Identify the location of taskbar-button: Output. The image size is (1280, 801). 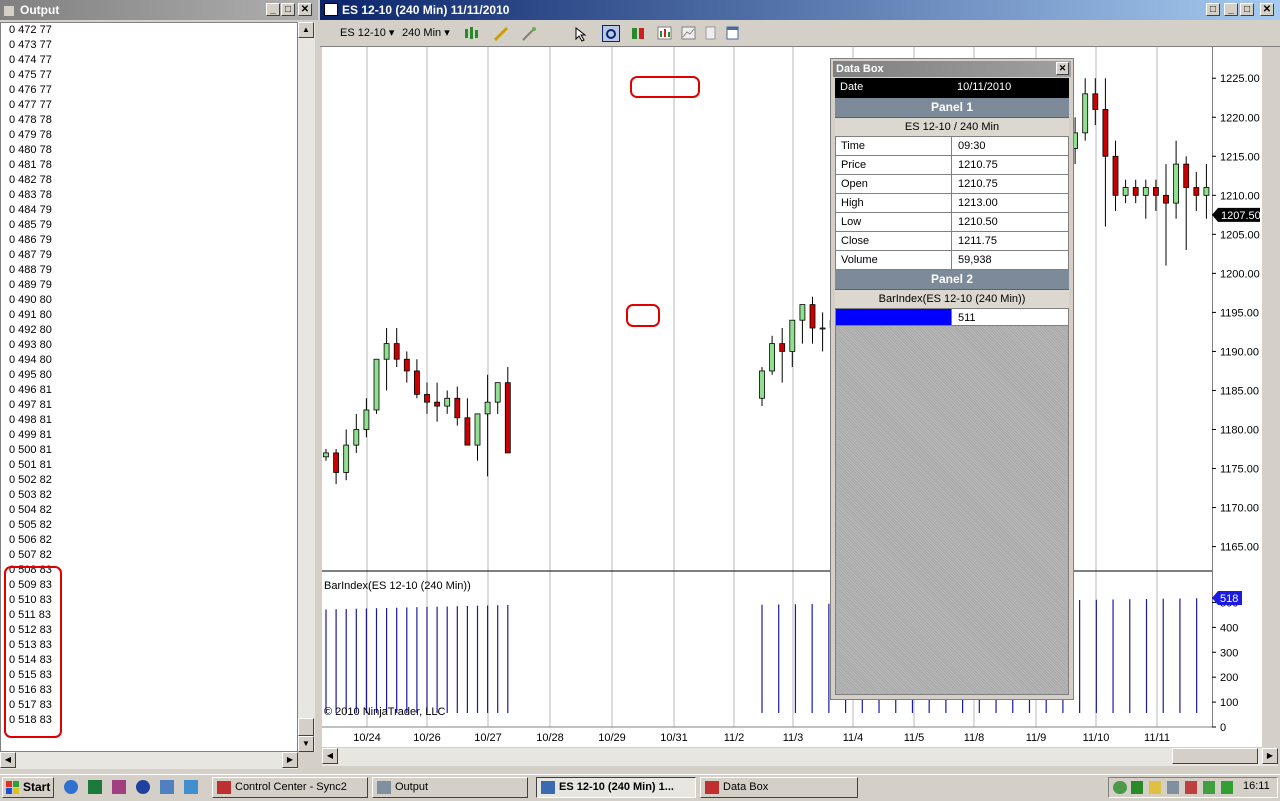
(450, 787).